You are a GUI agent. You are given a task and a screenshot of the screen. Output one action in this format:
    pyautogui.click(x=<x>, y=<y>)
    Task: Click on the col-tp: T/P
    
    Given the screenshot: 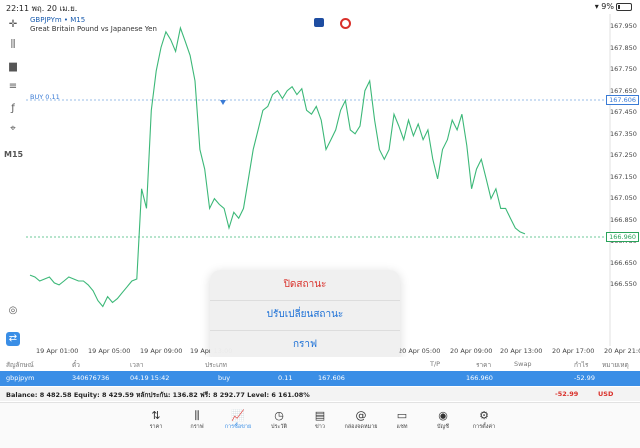 What is the action you would take?
    pyautogui.click(x=435, y=364)
    